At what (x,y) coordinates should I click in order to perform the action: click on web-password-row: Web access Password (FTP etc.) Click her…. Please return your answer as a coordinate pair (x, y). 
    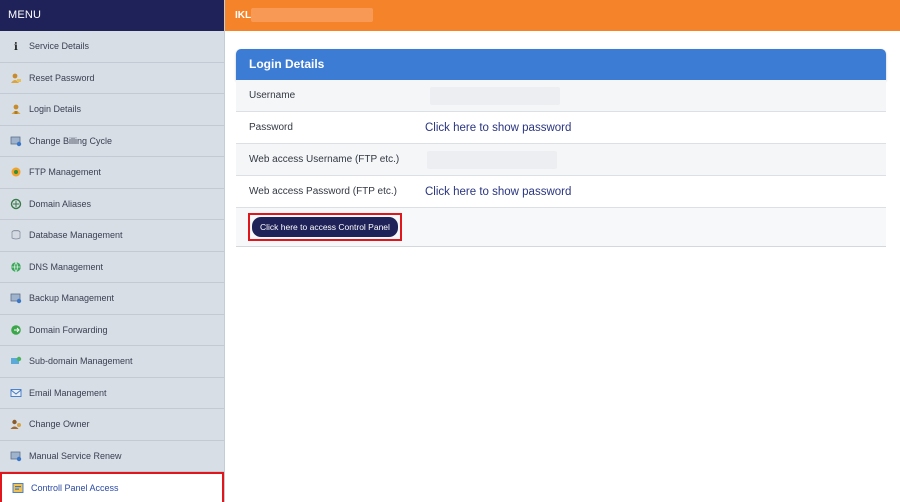
    Looking at the image, I should click on (561, 192).